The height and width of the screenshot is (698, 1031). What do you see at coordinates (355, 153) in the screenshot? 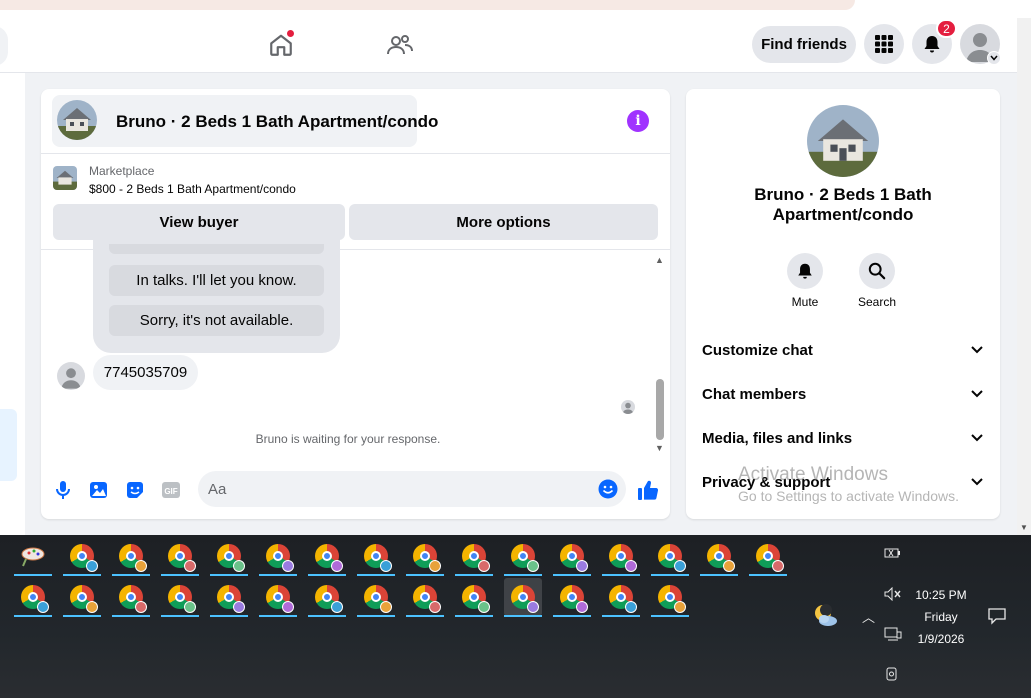
I see `header-divider` at bounding box center [355, 153].